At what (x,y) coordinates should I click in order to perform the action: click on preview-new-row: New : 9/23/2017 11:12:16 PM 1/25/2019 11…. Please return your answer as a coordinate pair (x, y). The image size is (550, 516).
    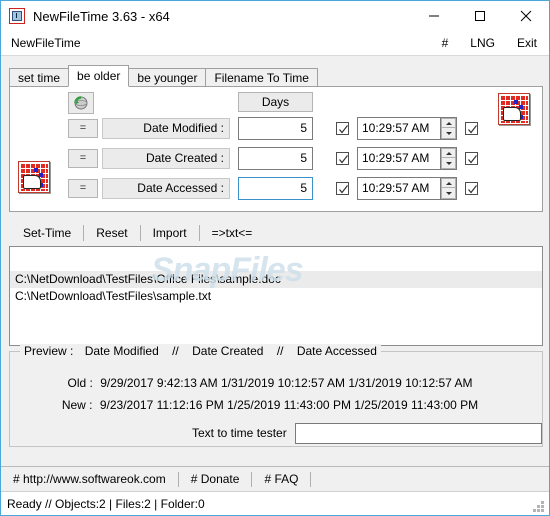
    Looking at the image, I should click on (270, 405).